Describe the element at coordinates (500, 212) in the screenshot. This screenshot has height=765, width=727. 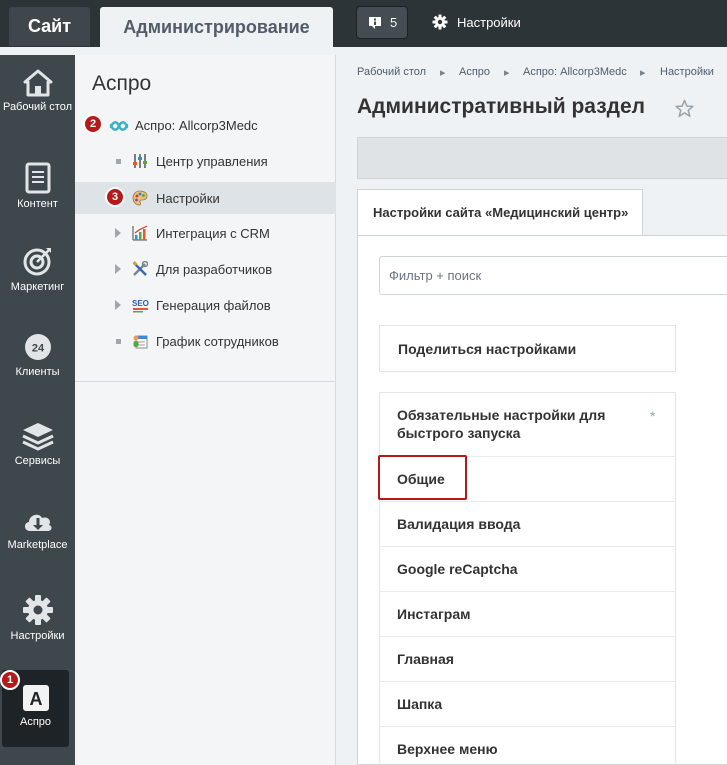
I see `tab-site-settings: Настройки сайта «Медицинский центр»` at that location.